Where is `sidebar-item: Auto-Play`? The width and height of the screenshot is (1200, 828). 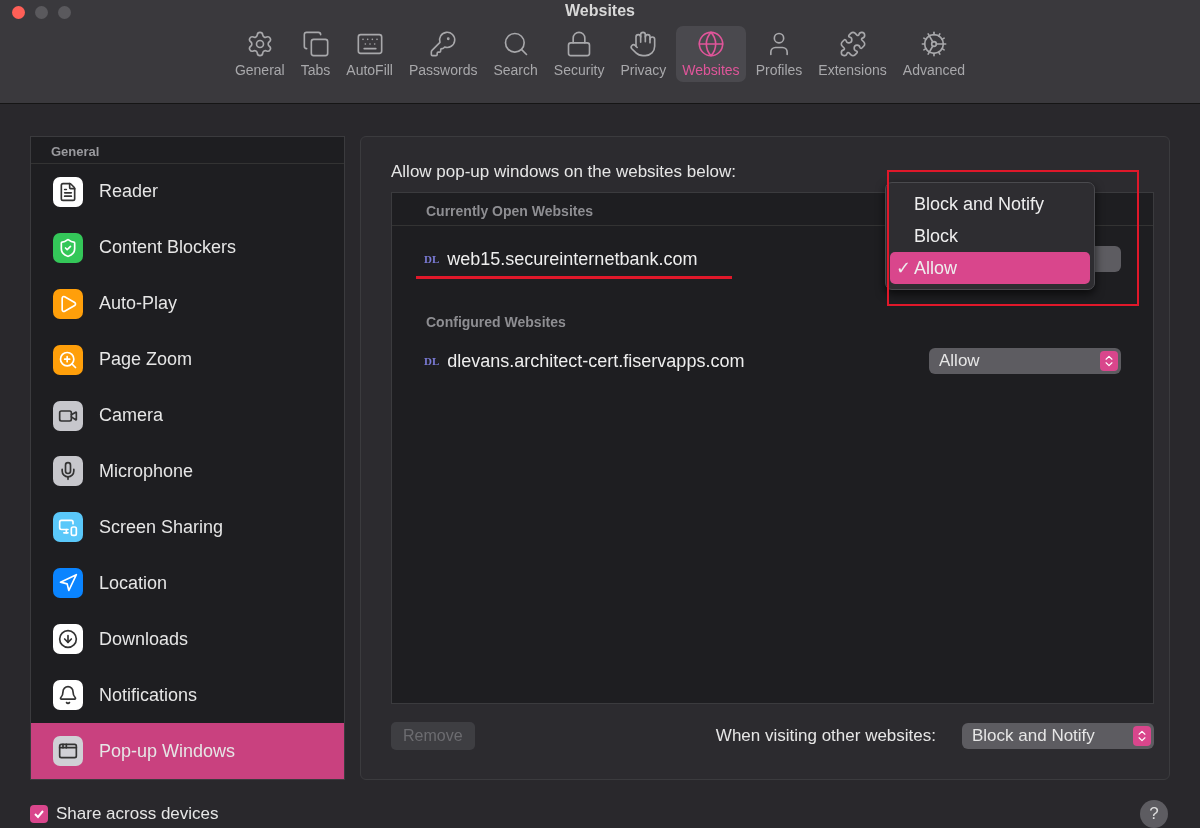
sidebar-item: Auto-Play is located at coordinates (187, 303).